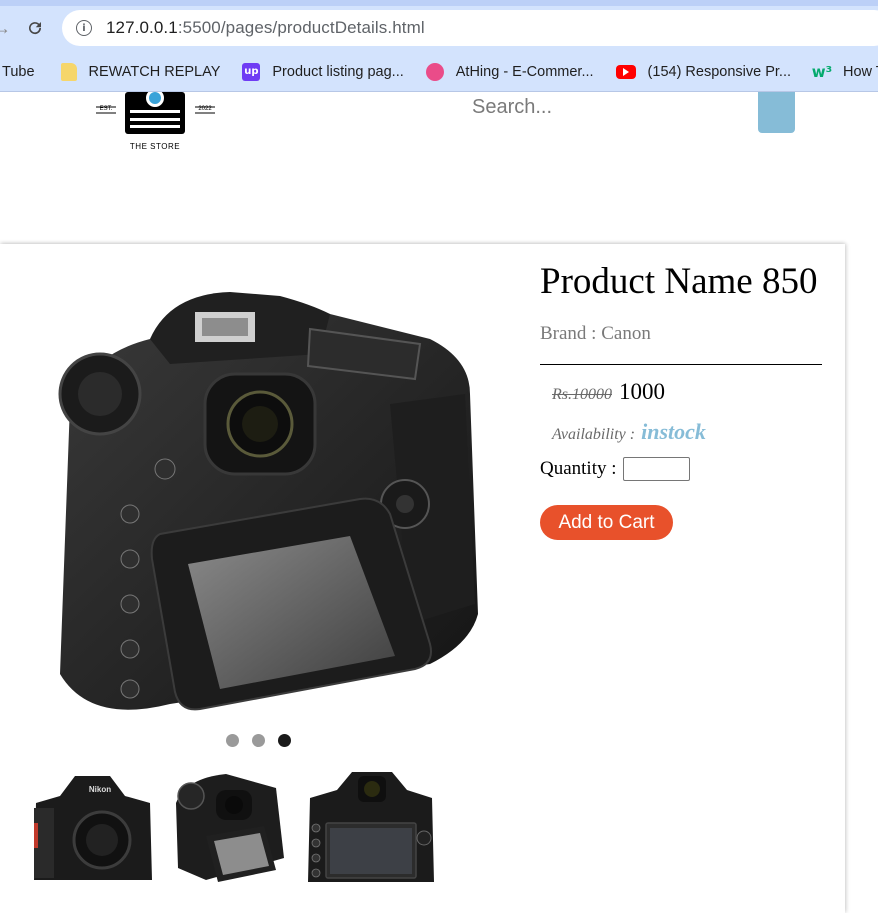 This screenshot has height=913, width=878. I want to click on thumb-brand-label: Nikon, so click(100, 789).